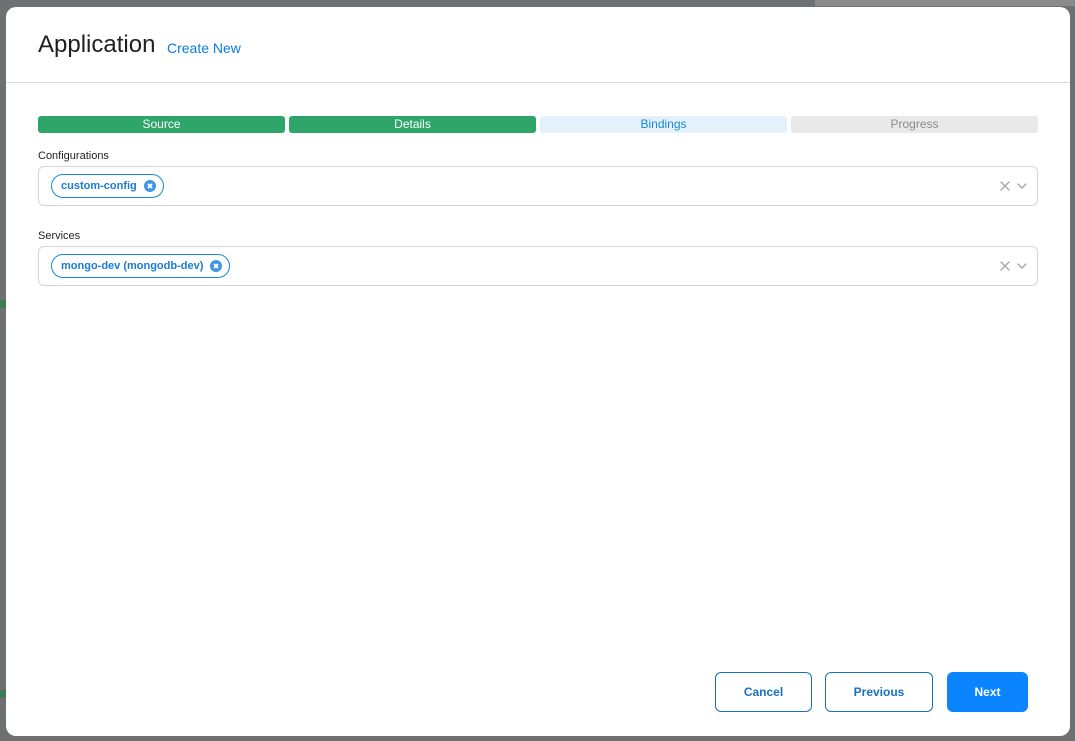 This screenshot has height=741, width=1075. What do you see at coordinates (538, 266) in the screenshot?
I see `services-select: mongo-dev (mongodb-dev)` at bounding box center [538, 266].